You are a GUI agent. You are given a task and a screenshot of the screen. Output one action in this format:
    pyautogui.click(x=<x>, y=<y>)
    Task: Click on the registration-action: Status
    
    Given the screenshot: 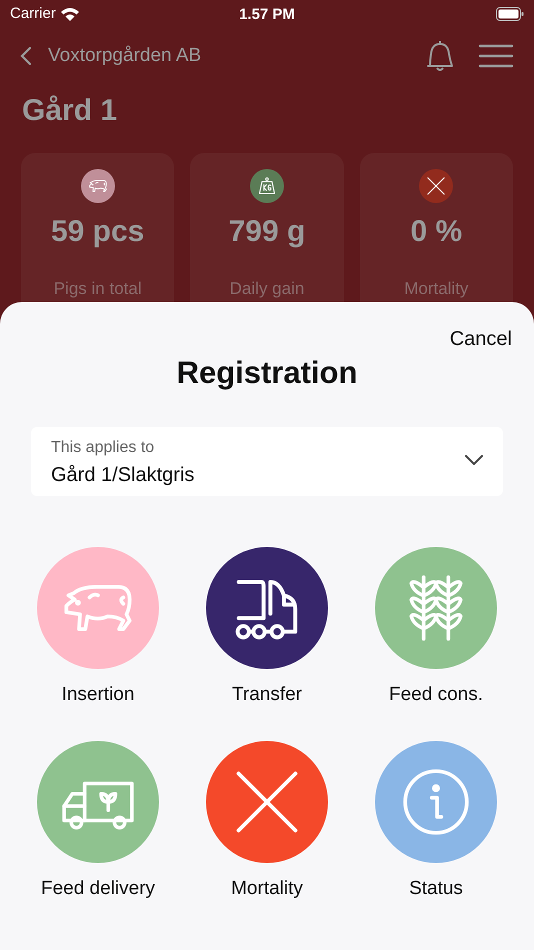 What is the action you would take?
    pyautogui.click(x=436, y=822)
    